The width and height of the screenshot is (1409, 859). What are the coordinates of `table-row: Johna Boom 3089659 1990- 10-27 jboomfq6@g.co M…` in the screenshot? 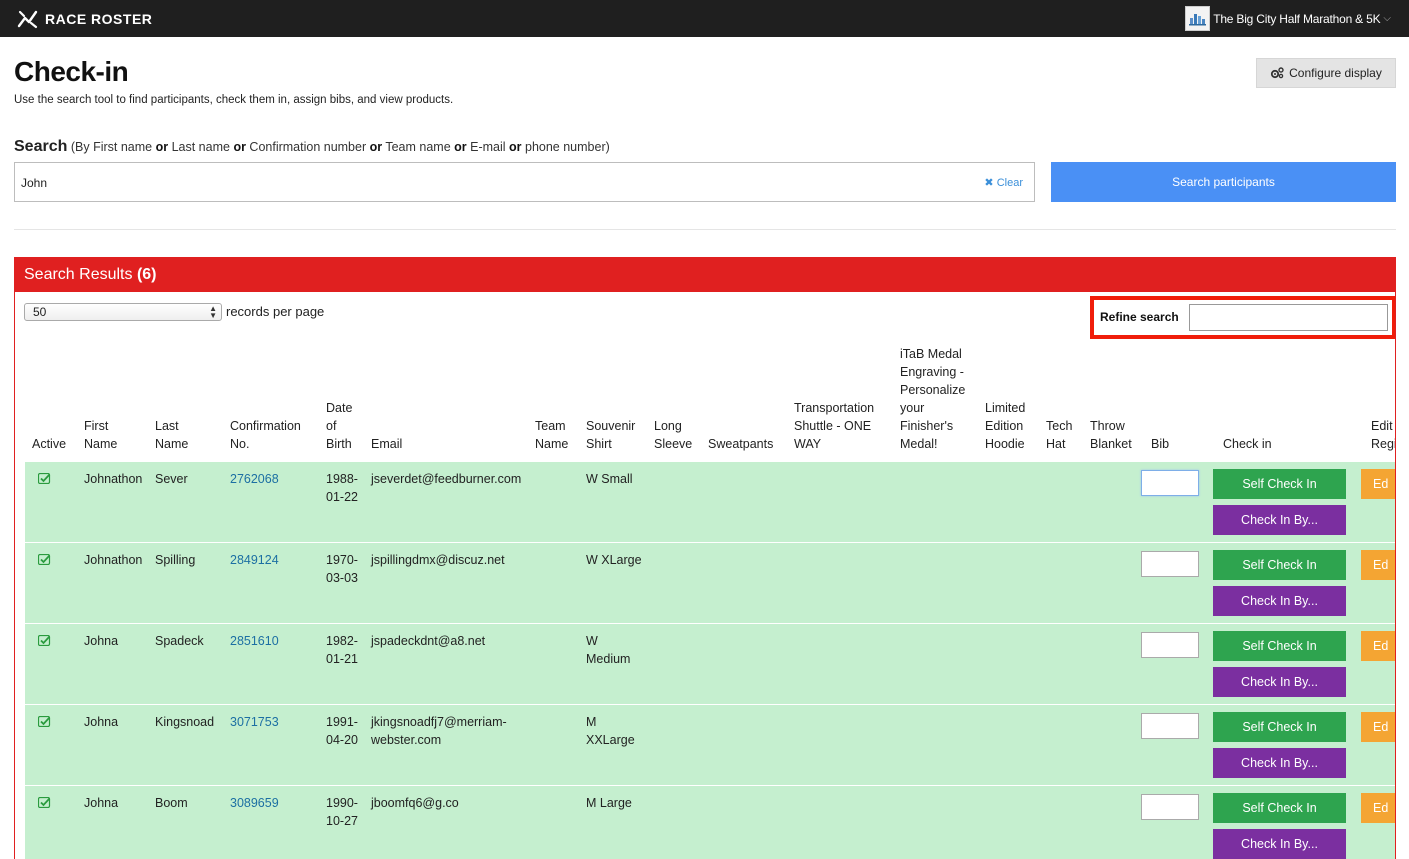 It's located at (710, 822).